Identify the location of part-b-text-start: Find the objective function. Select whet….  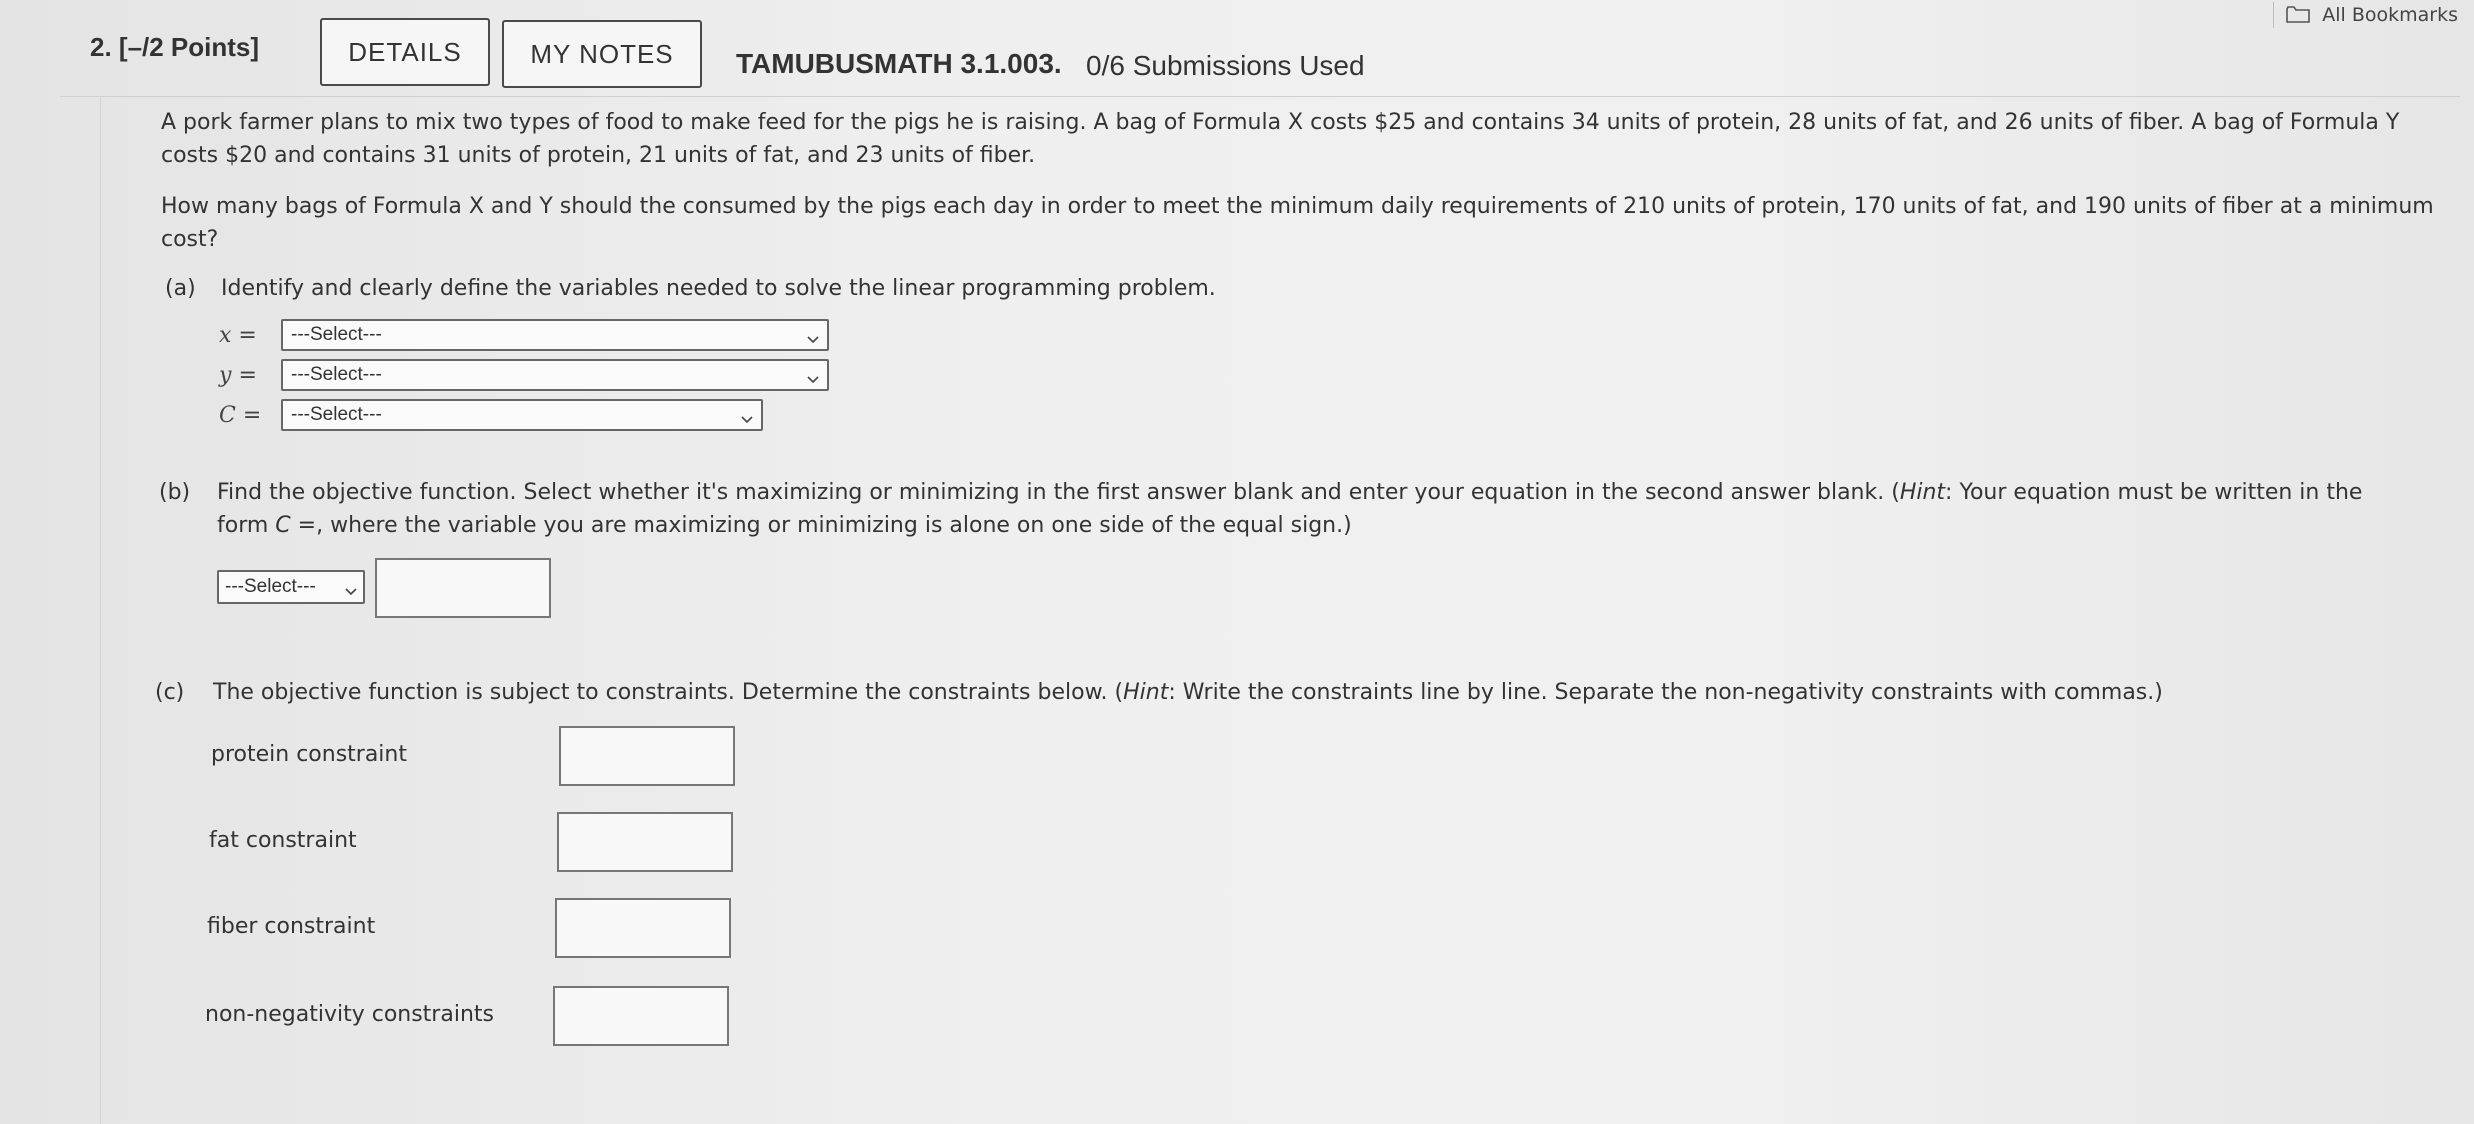
(1058, 492).